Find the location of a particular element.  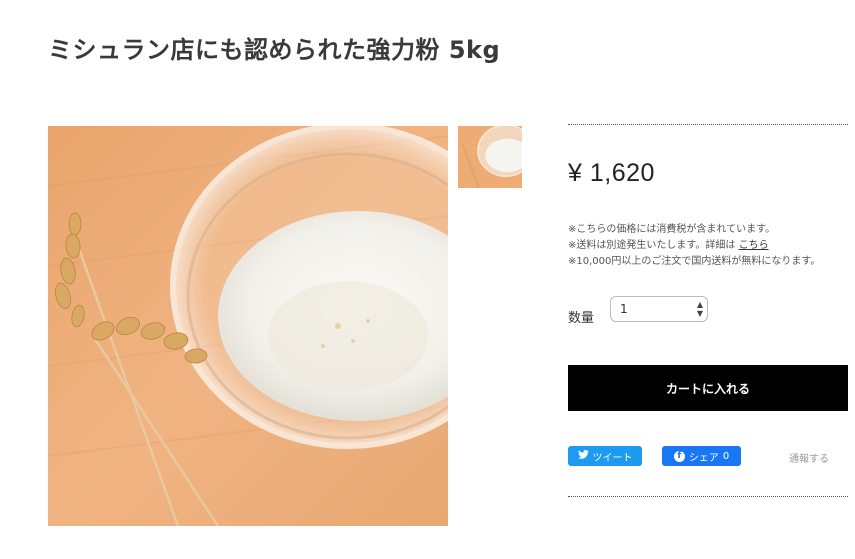

divider-bottom is located at coordinates (708, 496).